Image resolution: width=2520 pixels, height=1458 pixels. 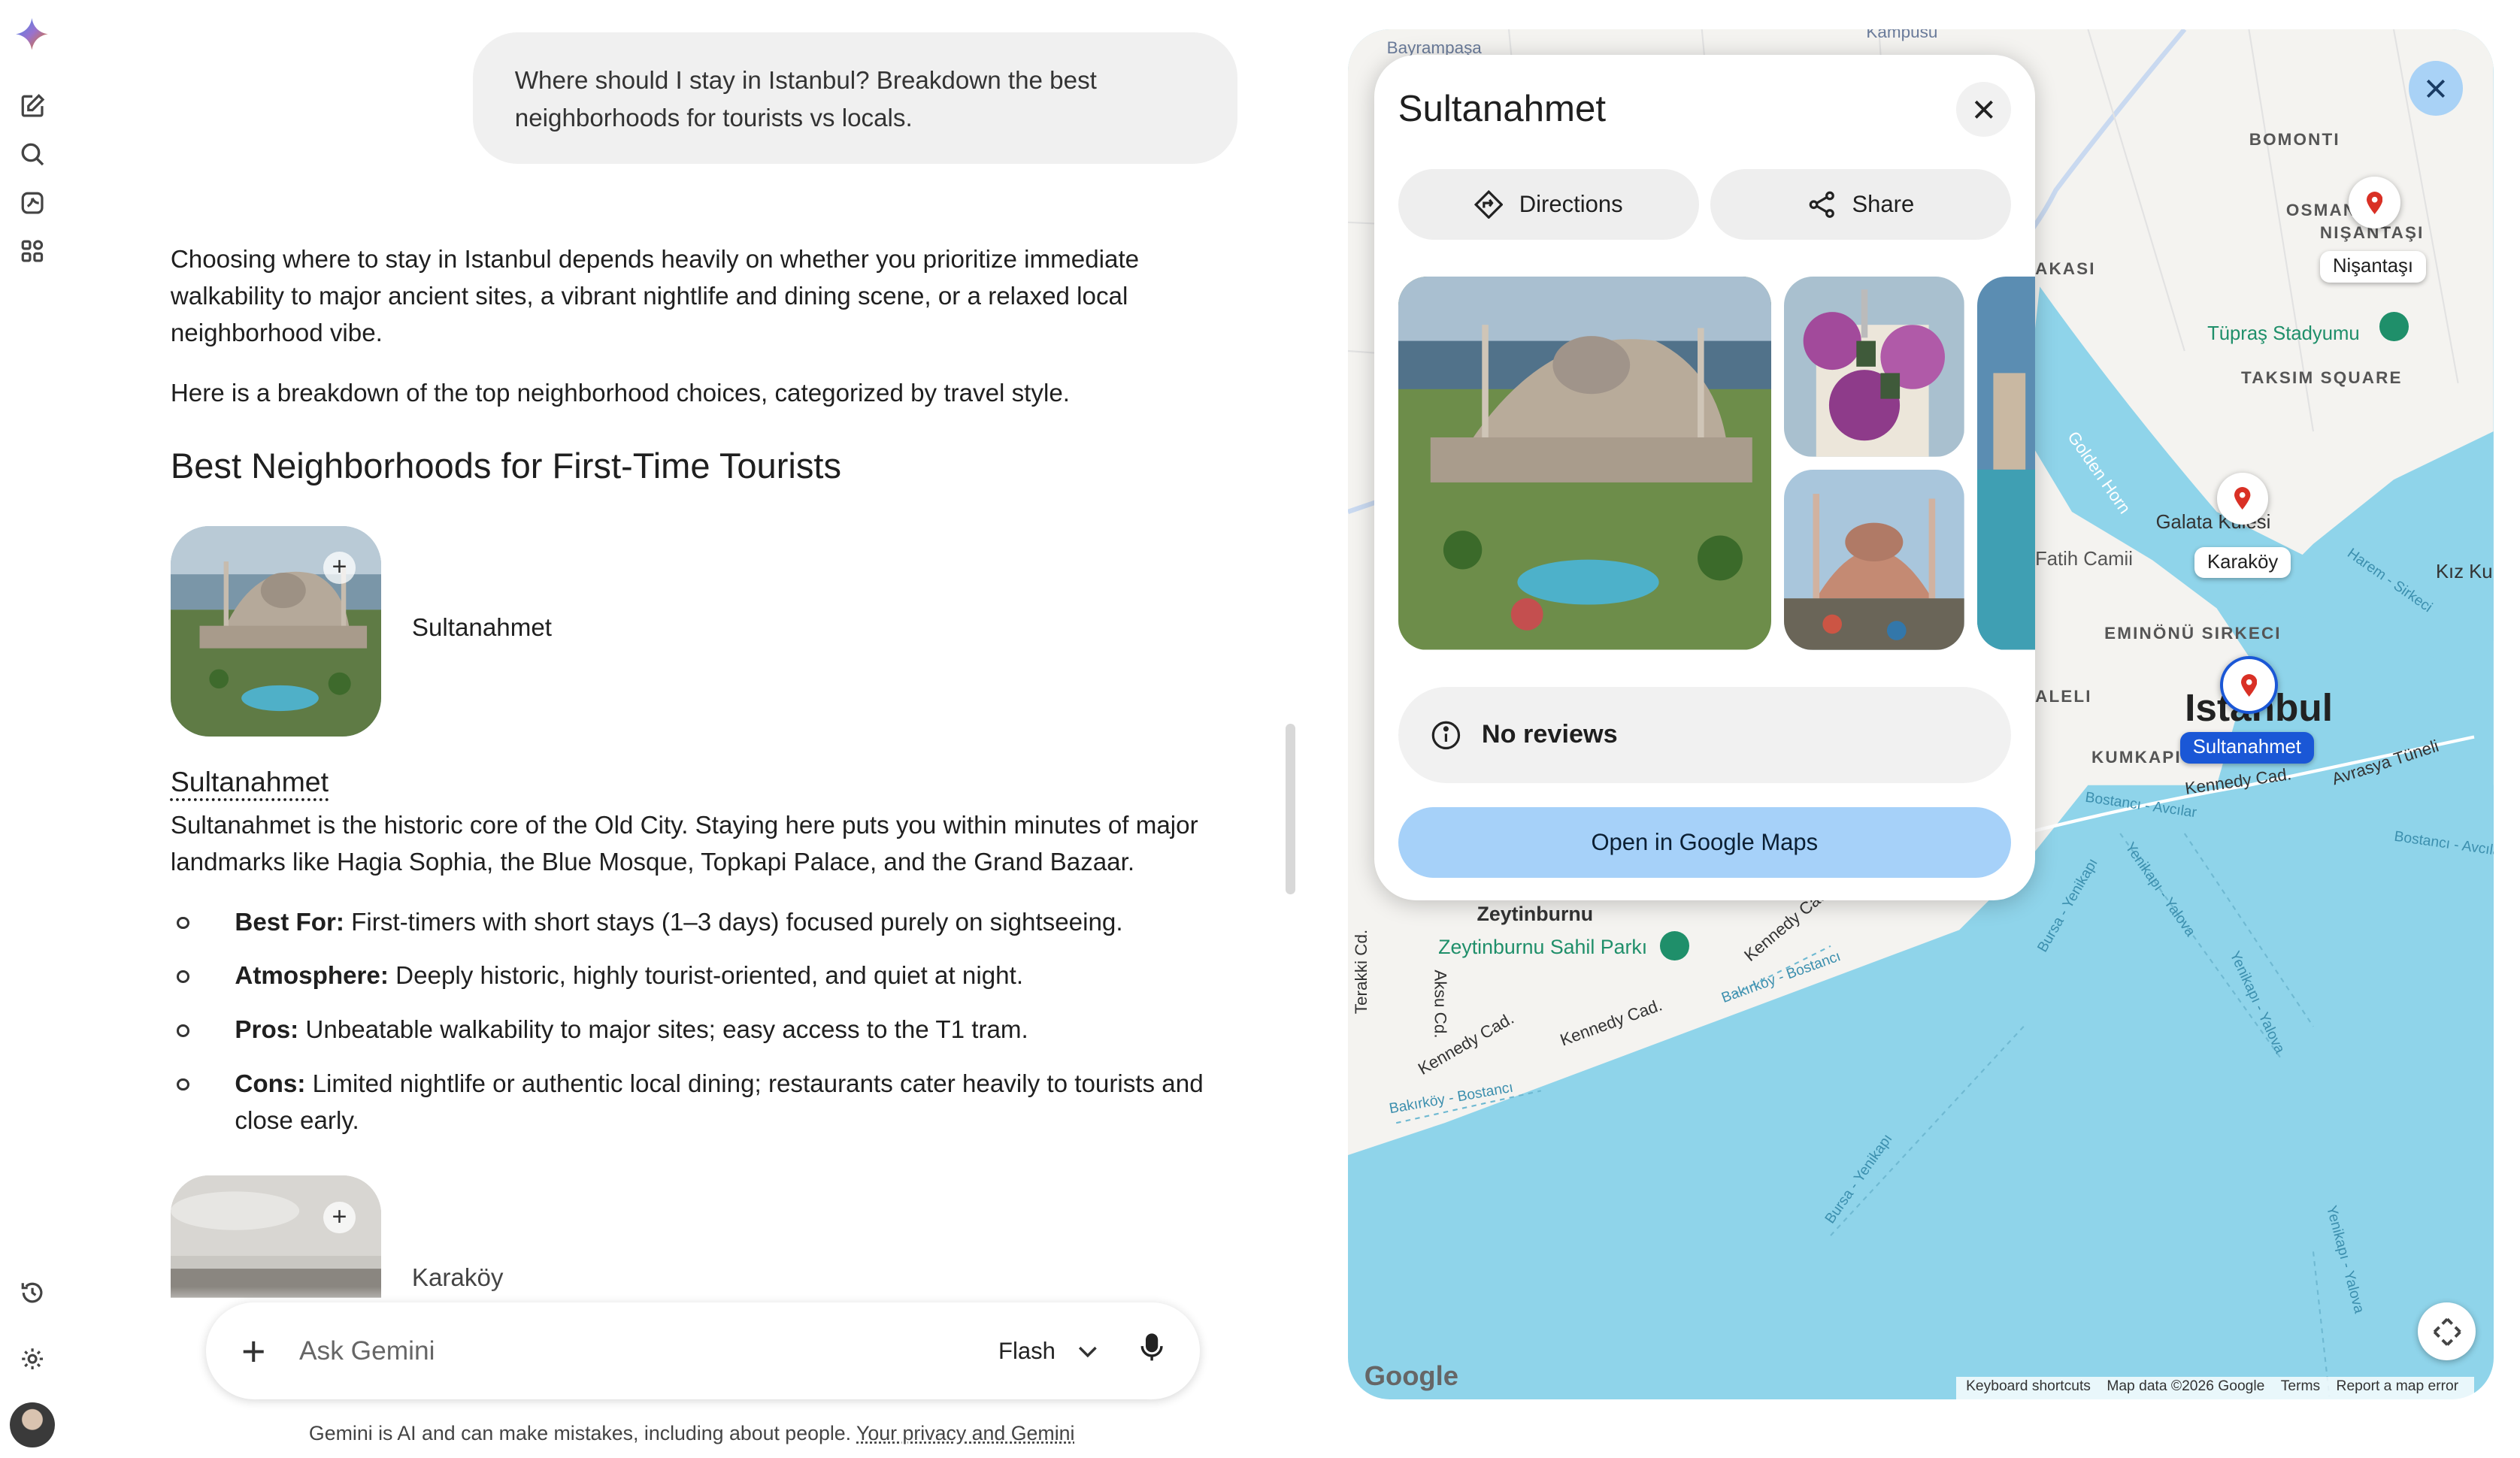 What do you see at coordinates (1152, 1351) in the screenshot?
I see `microphone-icon` at bounding box center [1152, 1351].